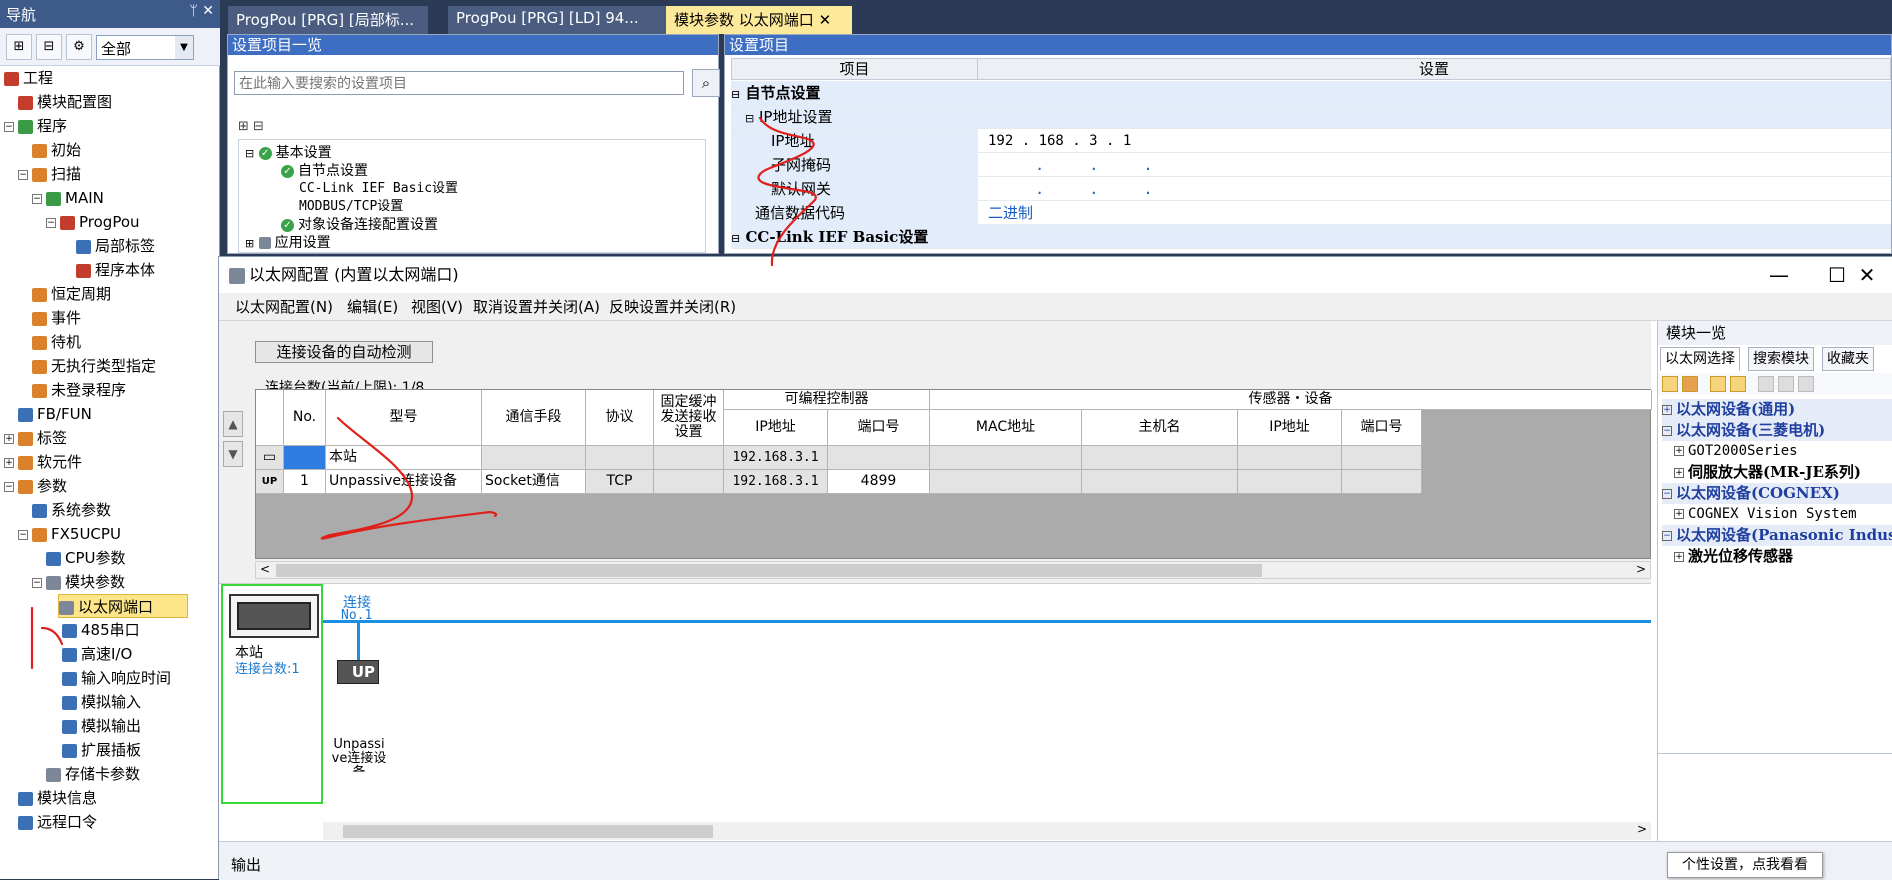 The width and height of the screenshot is (1892, 880). I want to click on setting-ip-address: IP地址 192 . 168 . 3 . 1, so click(1311, 141).